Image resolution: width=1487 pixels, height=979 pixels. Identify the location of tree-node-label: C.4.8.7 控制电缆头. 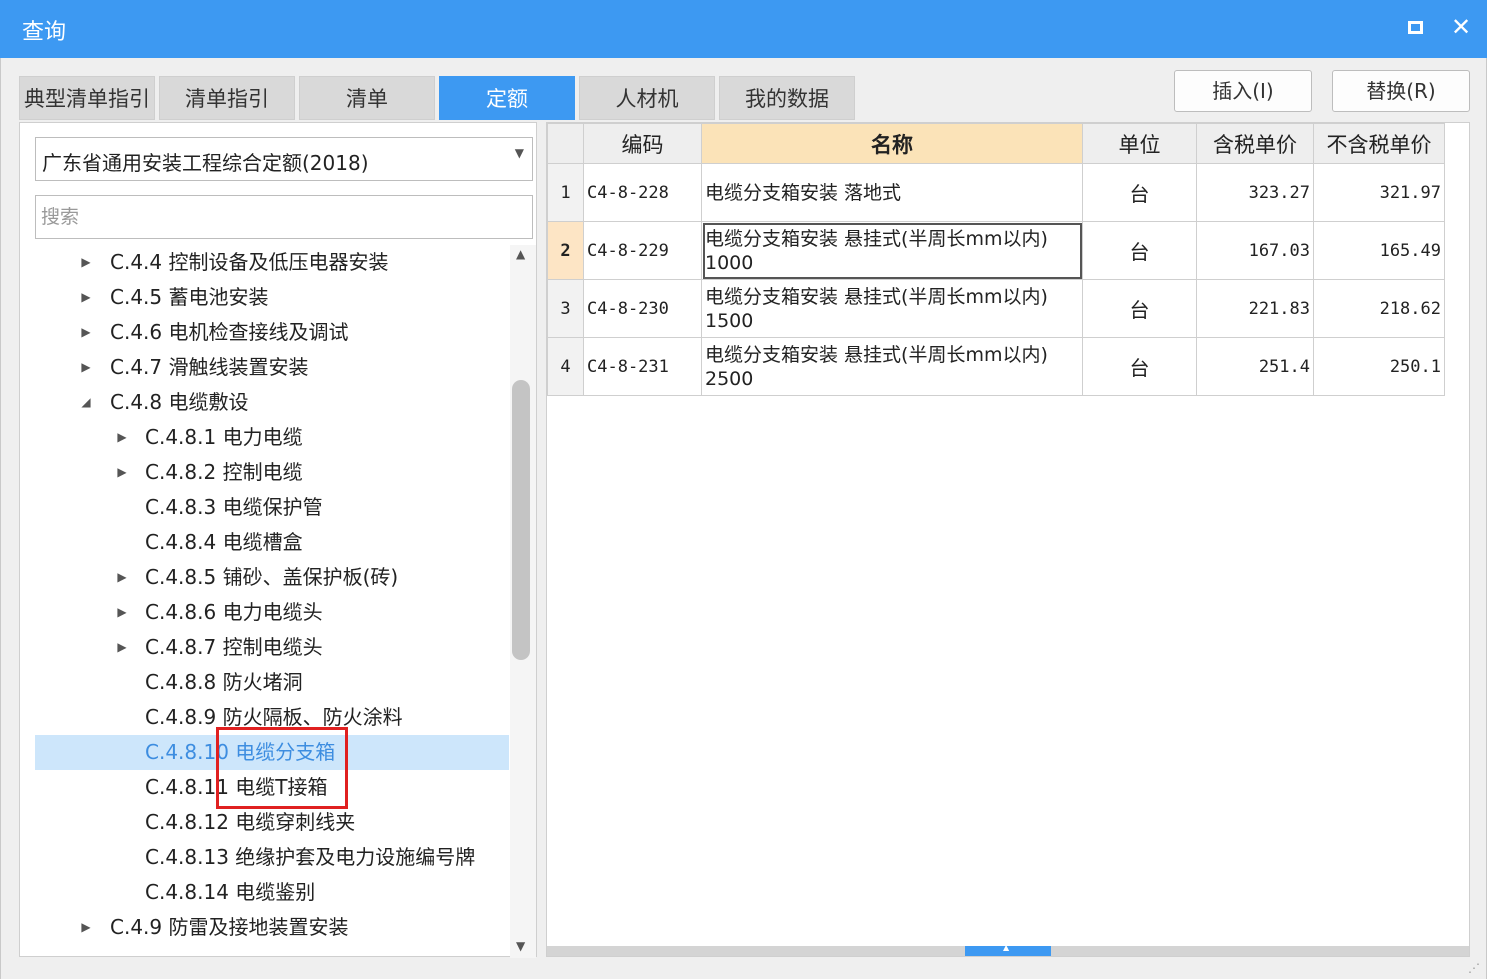
(234, 647).